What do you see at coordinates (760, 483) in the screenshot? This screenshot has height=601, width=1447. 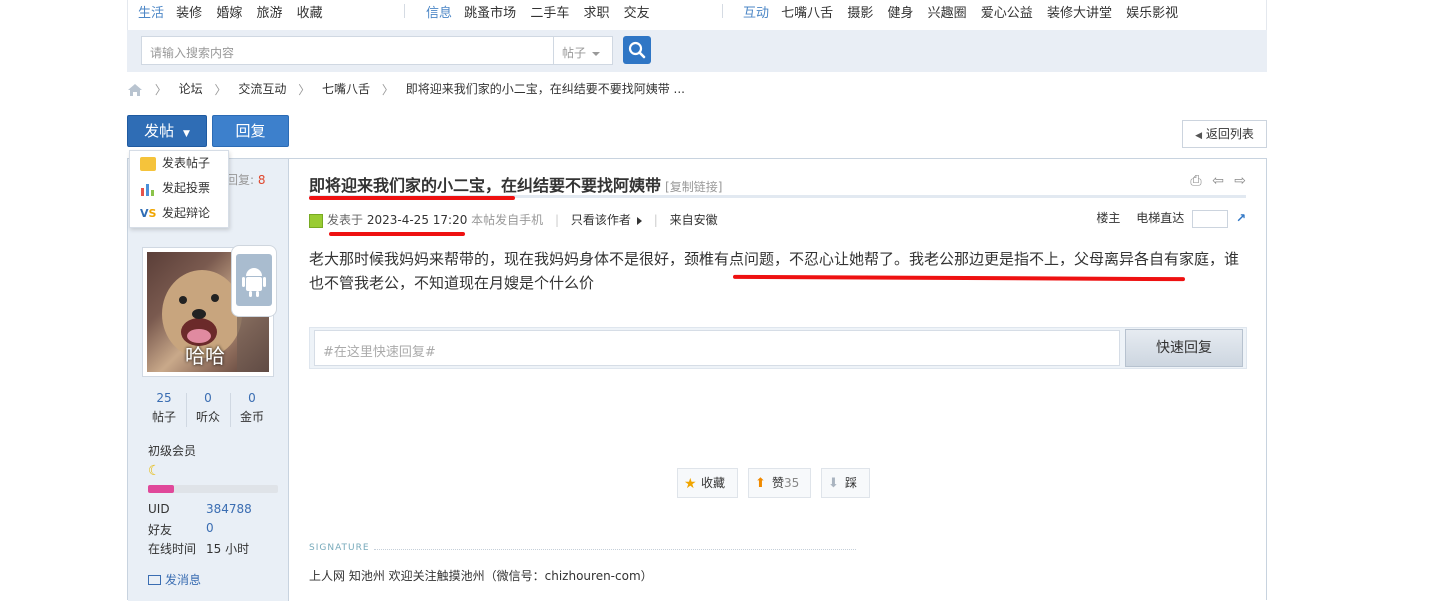 I see `thumbs-up-arrow-icon: ⬆` at bounding box center [760, 483].